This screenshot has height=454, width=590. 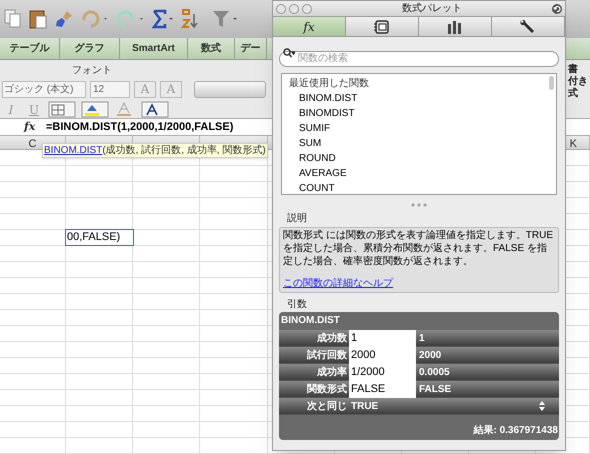 I want to click on argument-label: 成功率, so click(x=332, y=372).